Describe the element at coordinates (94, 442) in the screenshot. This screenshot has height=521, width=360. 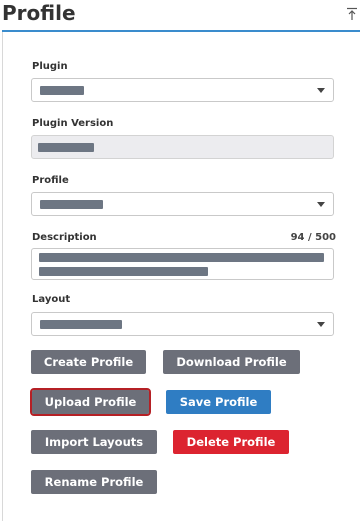
I see `import-layouts-button: Import Layouts` at that location.